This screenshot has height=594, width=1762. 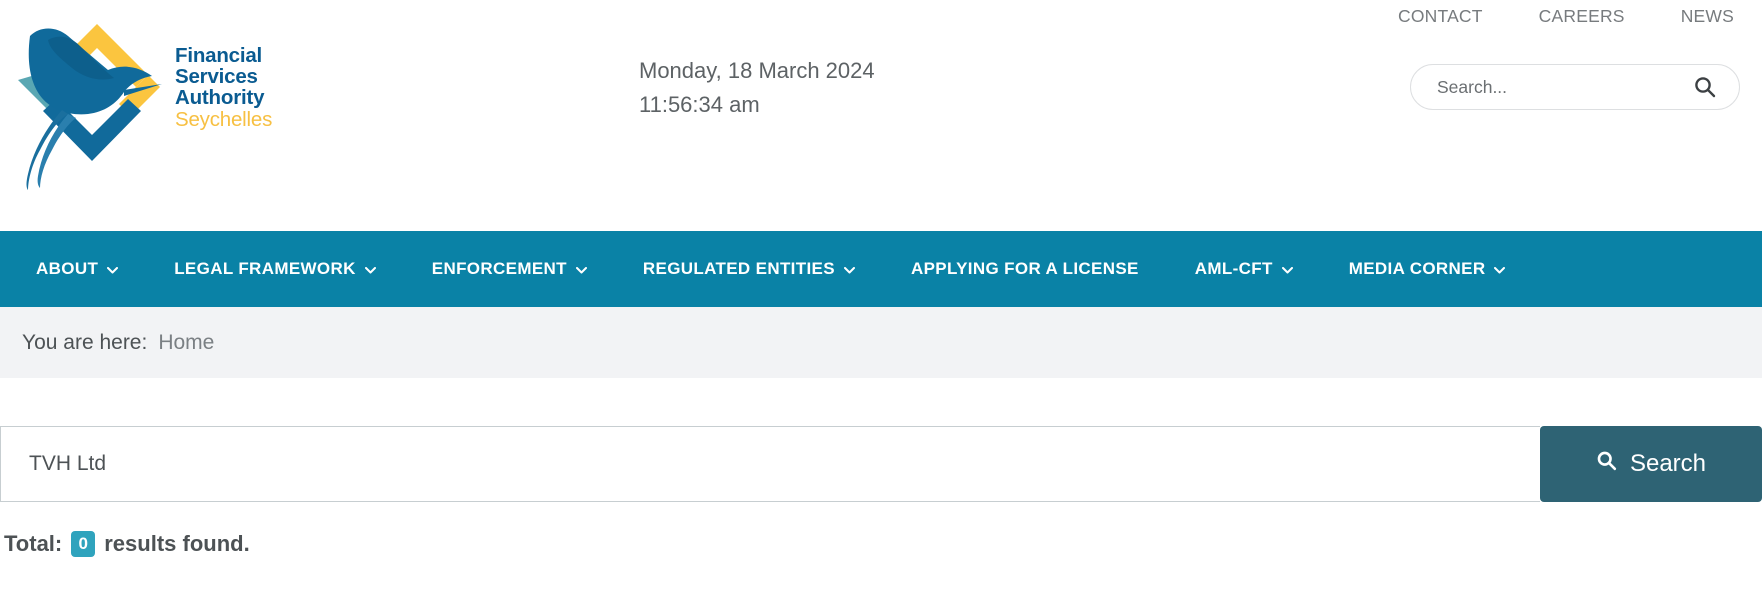 What do you see at coordinates (1417, 268) in the screenshot?
I see `nav-label: MEDIA CORNER` at bounding box center [1417, 268].